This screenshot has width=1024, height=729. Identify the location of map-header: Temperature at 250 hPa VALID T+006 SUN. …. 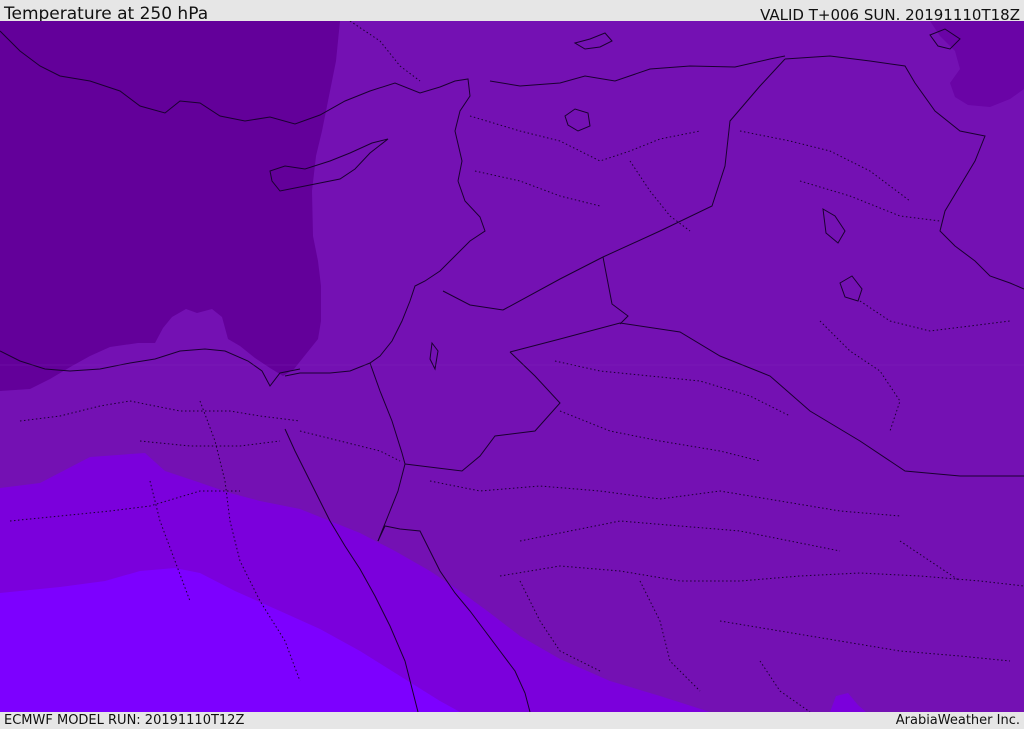
(512, 12).